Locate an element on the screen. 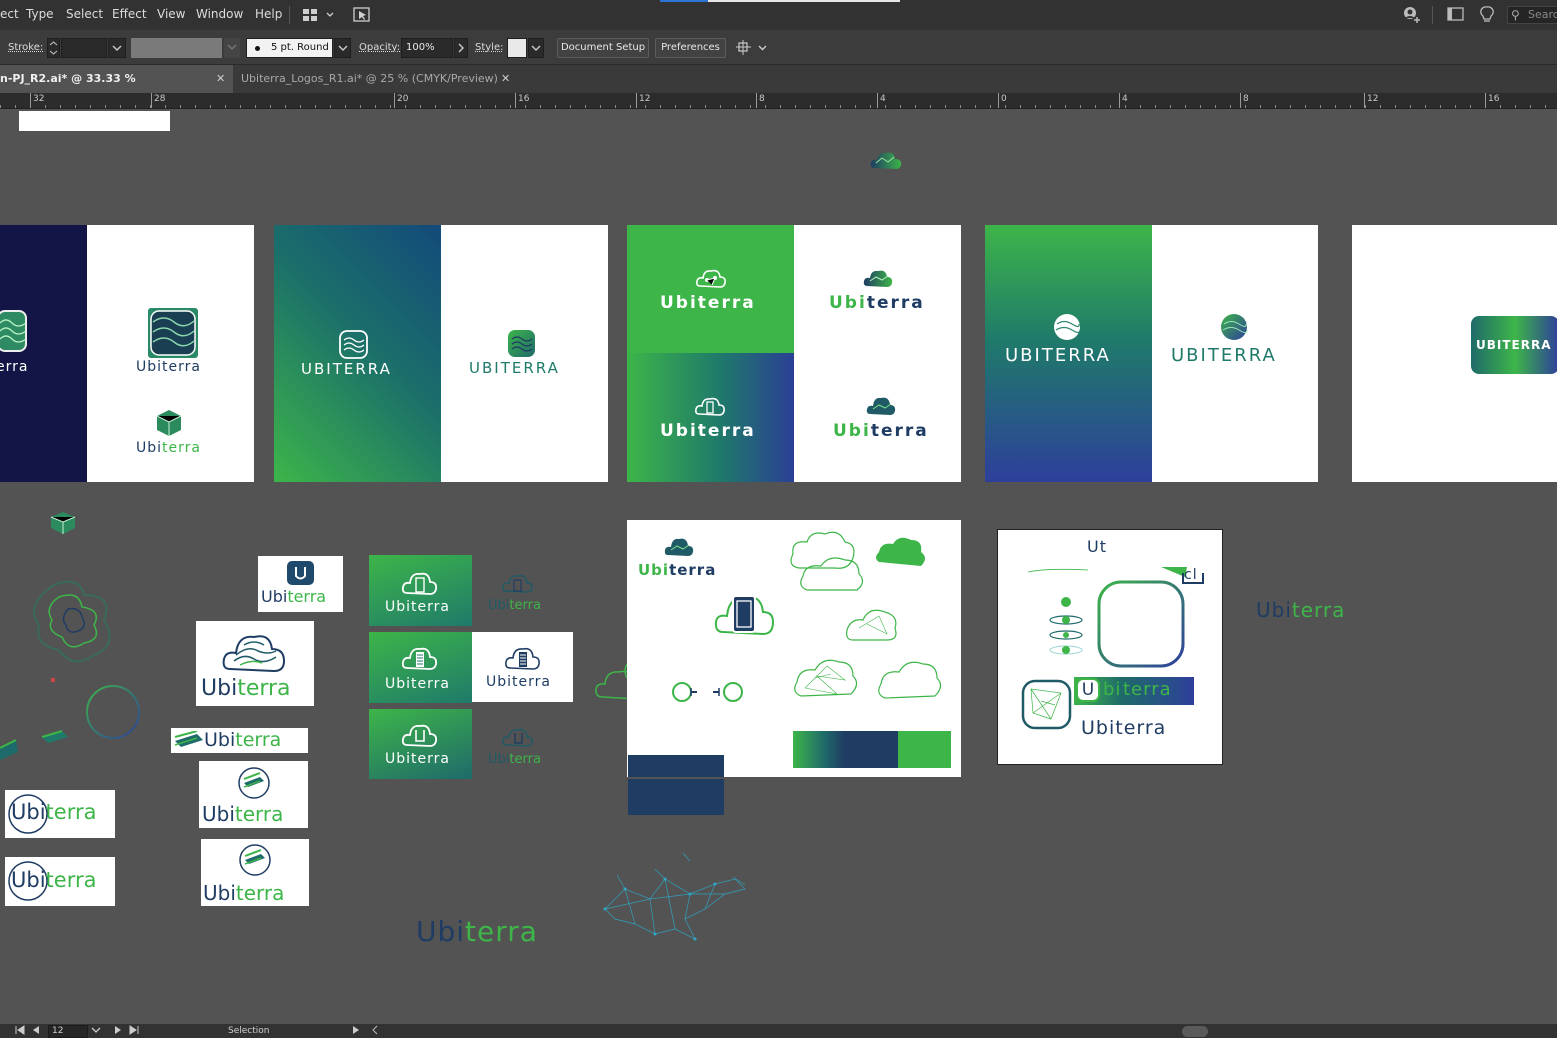  badge-wordmark: UBITERRA is located at coordinates (1514, 345).